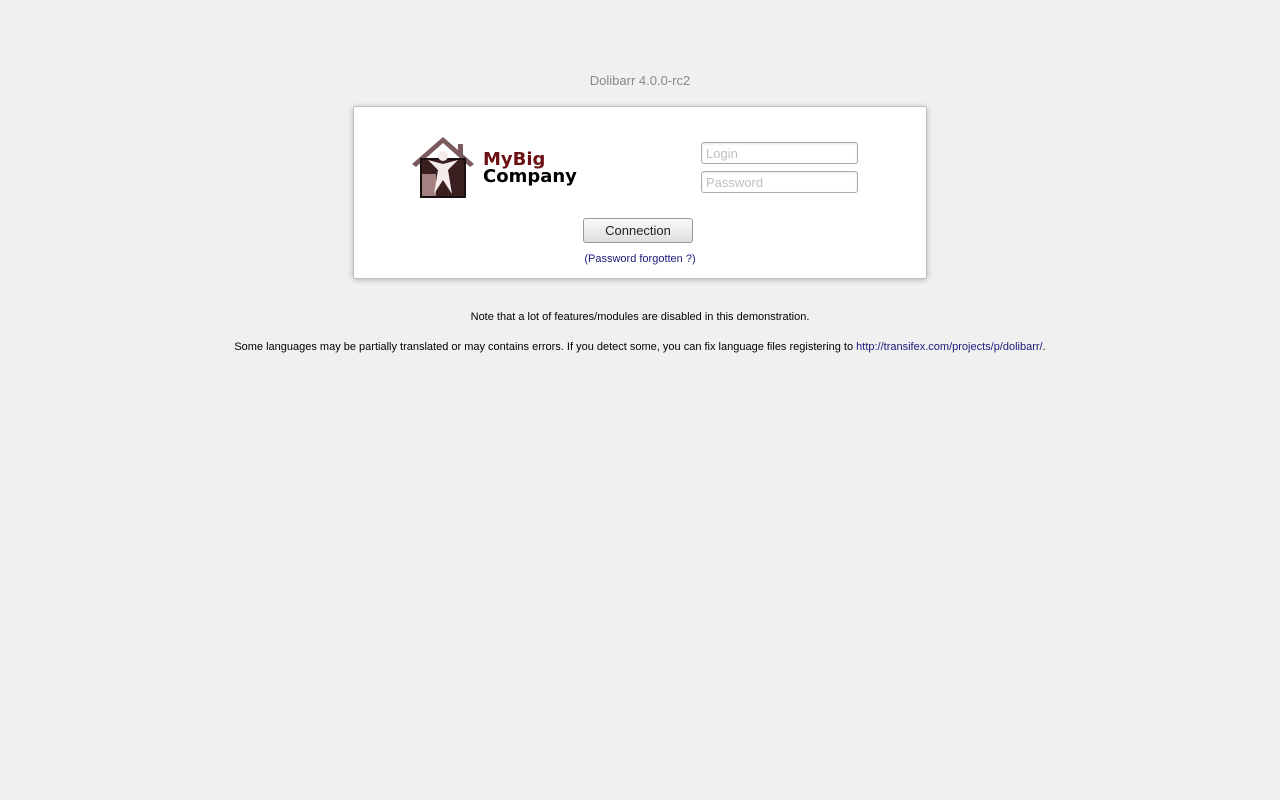 The width and height of the screenshot is (1280, 800). I want to click on forgot-password-row: (Password forgotten ?), so click(640, 259).